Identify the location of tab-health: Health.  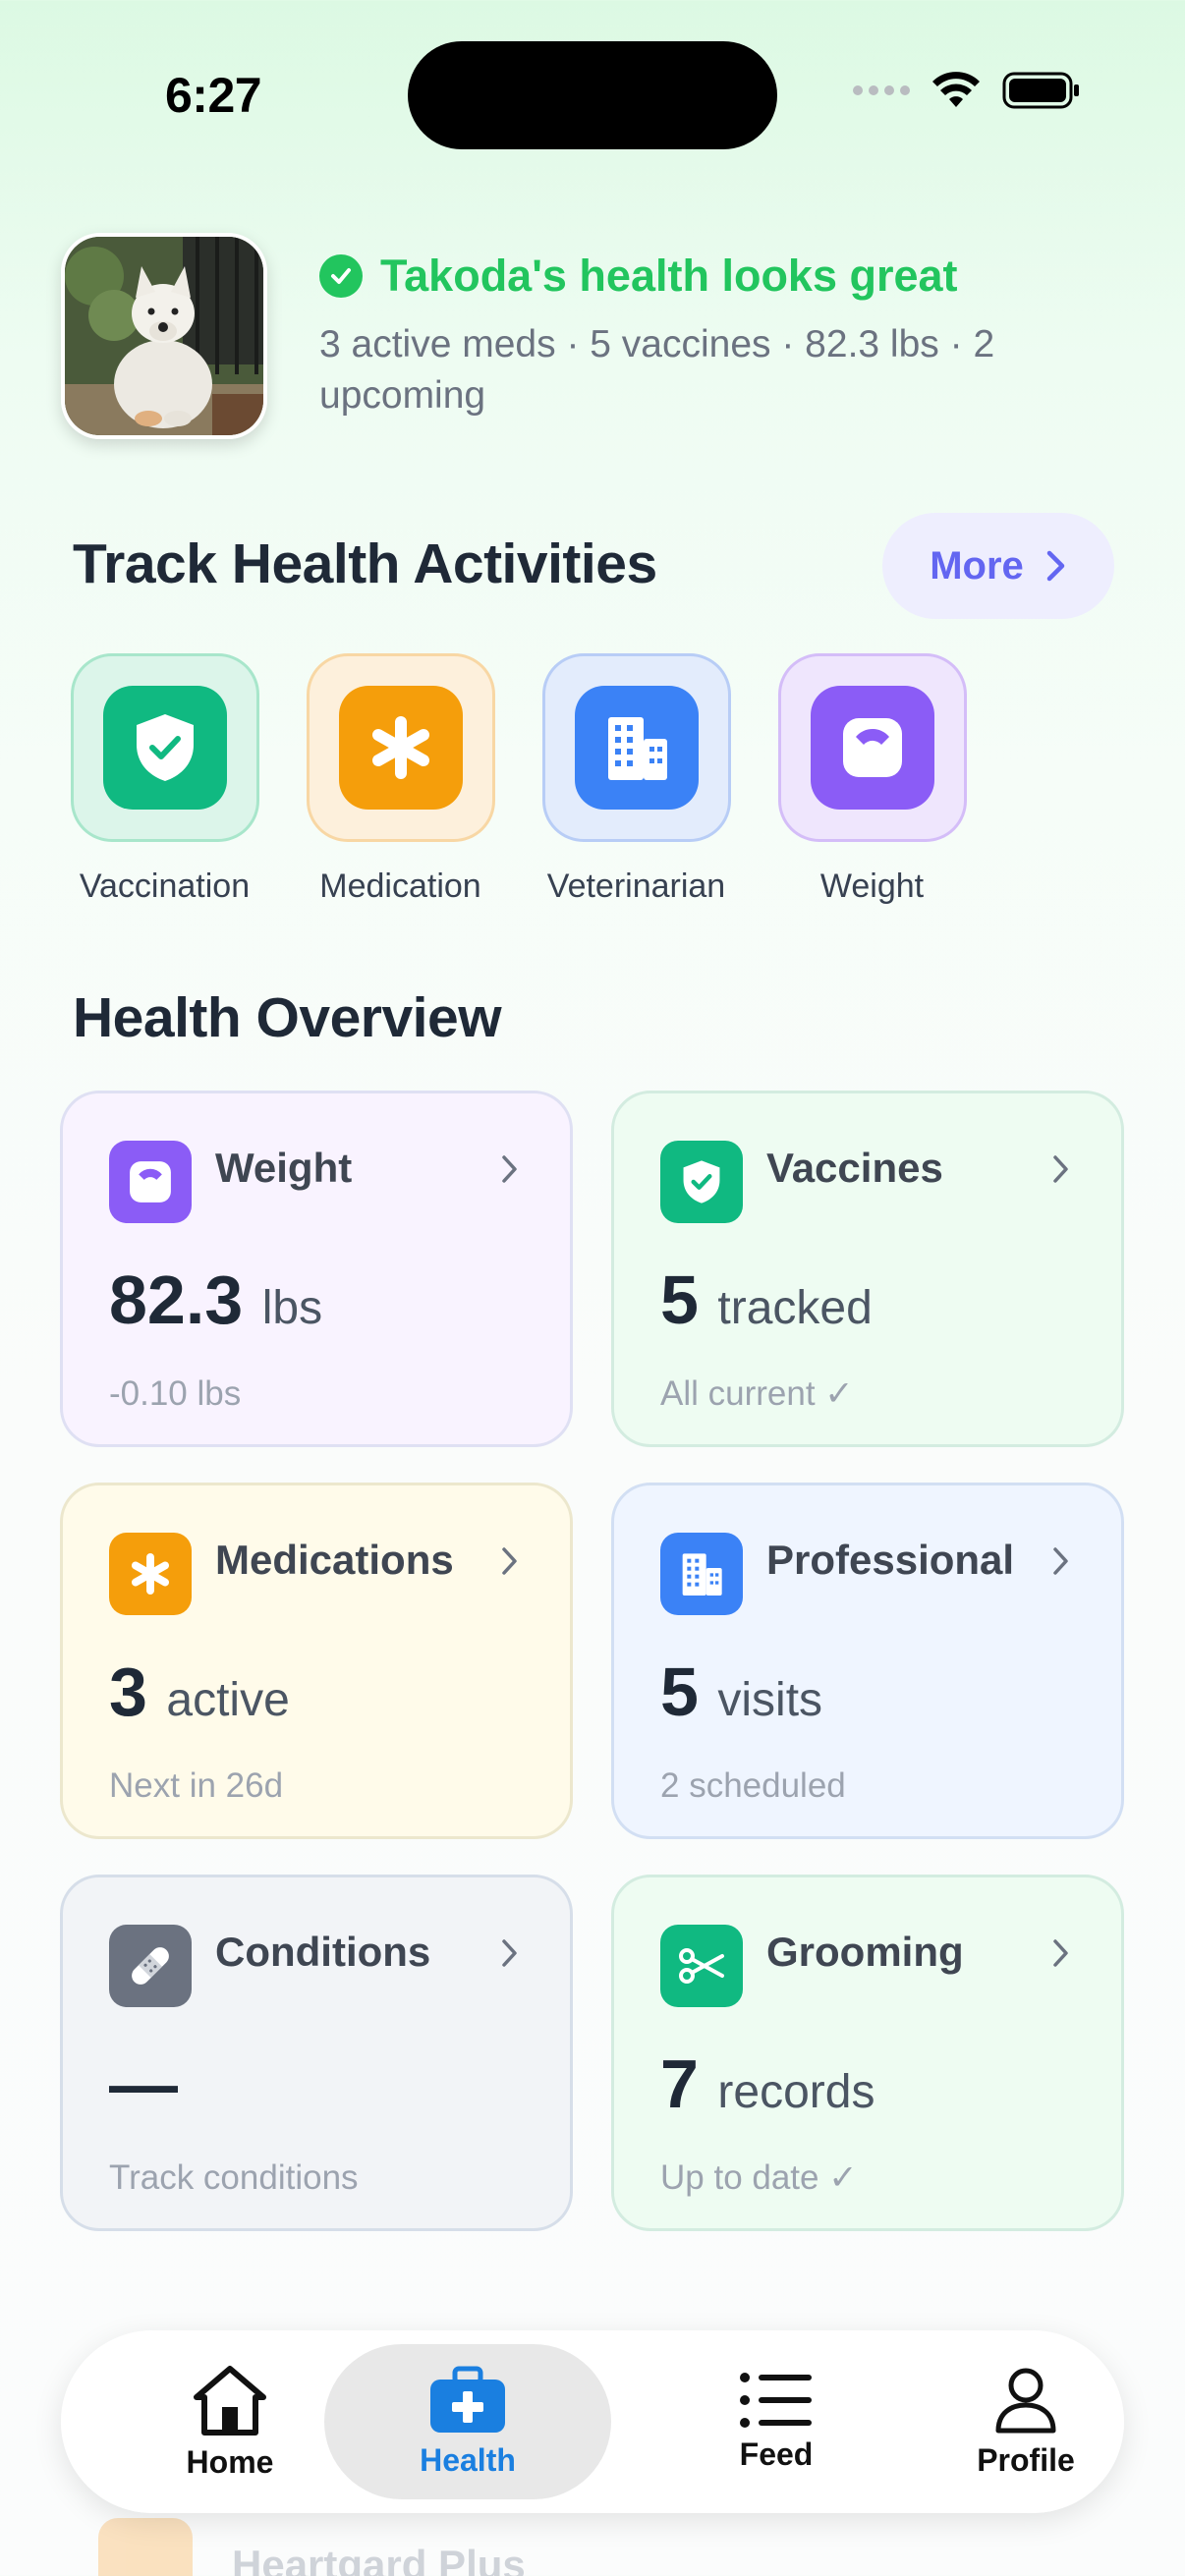
(468, 2421).